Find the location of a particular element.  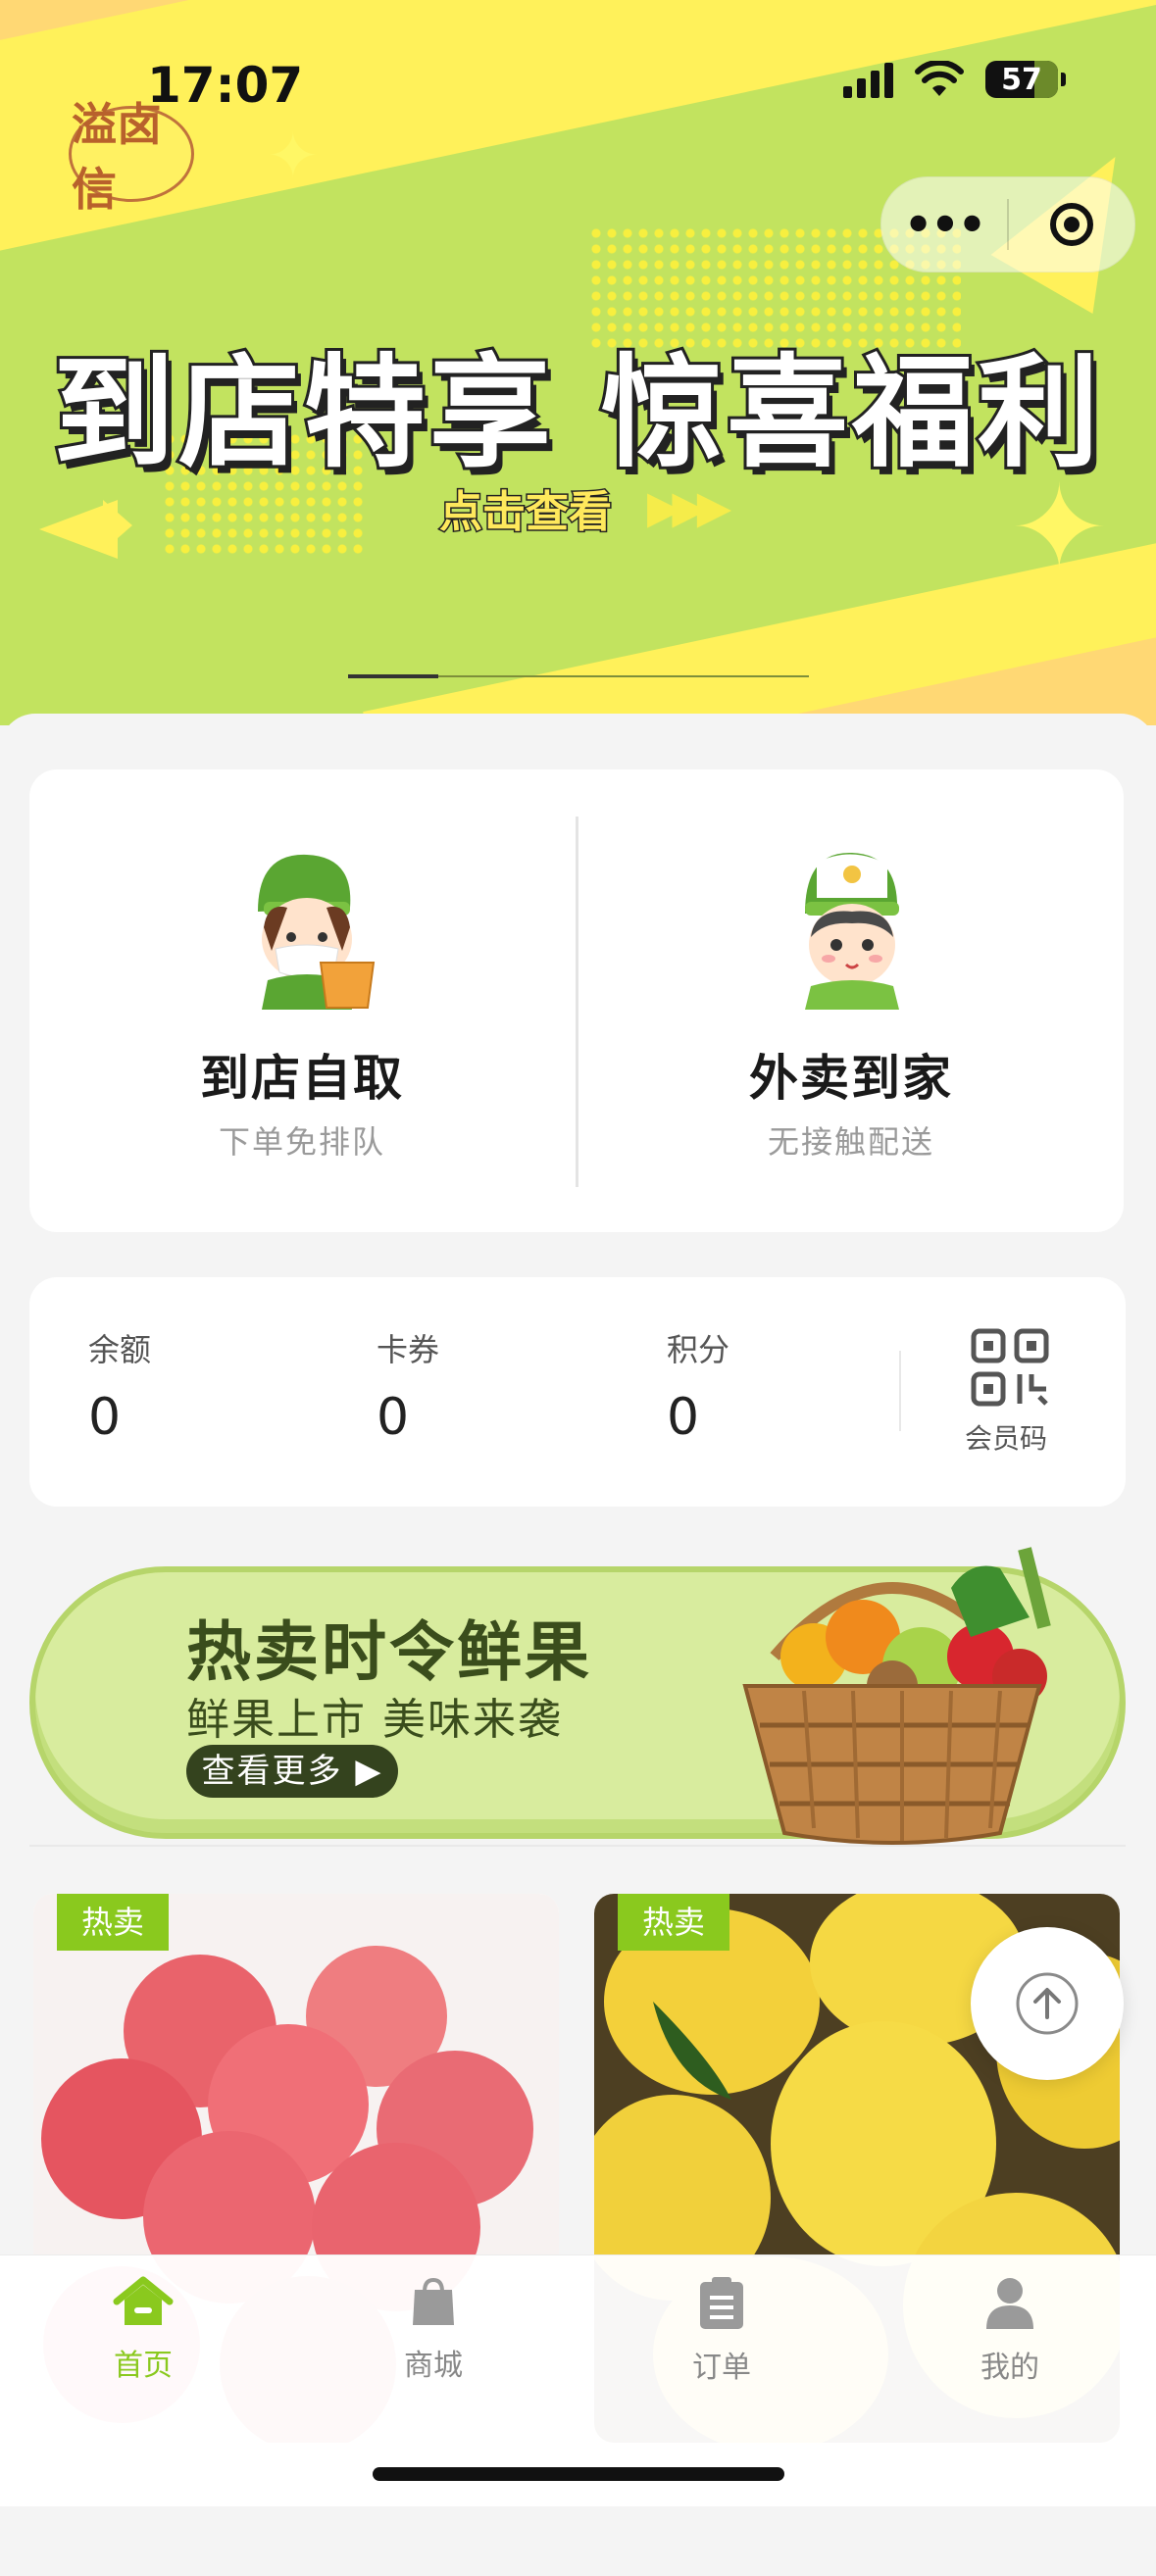

target-icon is located at coordinates (1071, 224).